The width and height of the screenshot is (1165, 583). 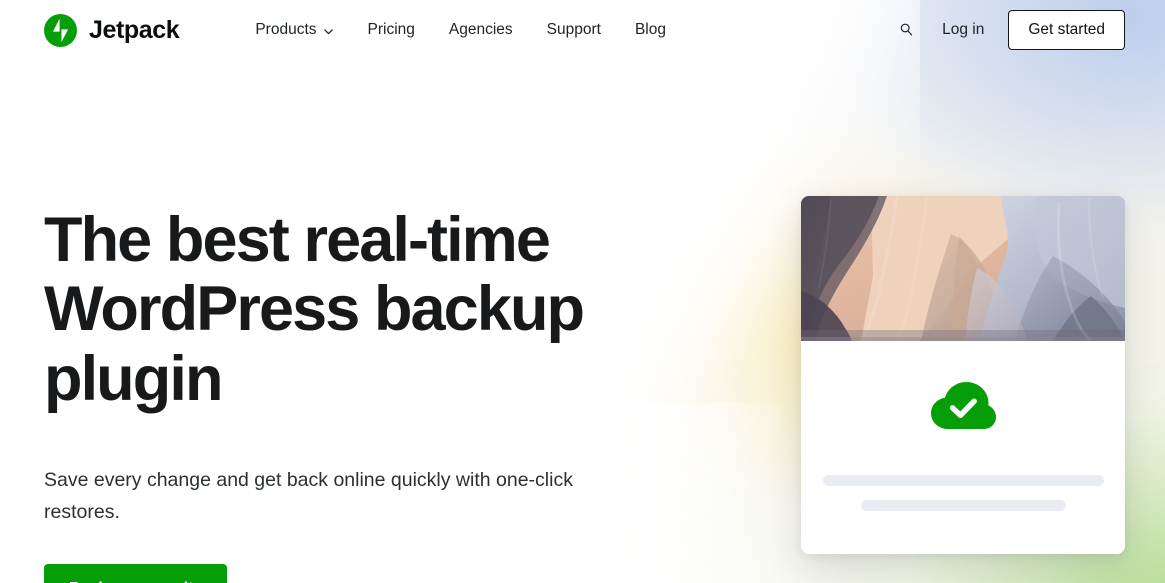 What do you see at coordinates (286, 30) in the screenshot?
I see `nav-label-products: Products` at bounding box center [286, 30].